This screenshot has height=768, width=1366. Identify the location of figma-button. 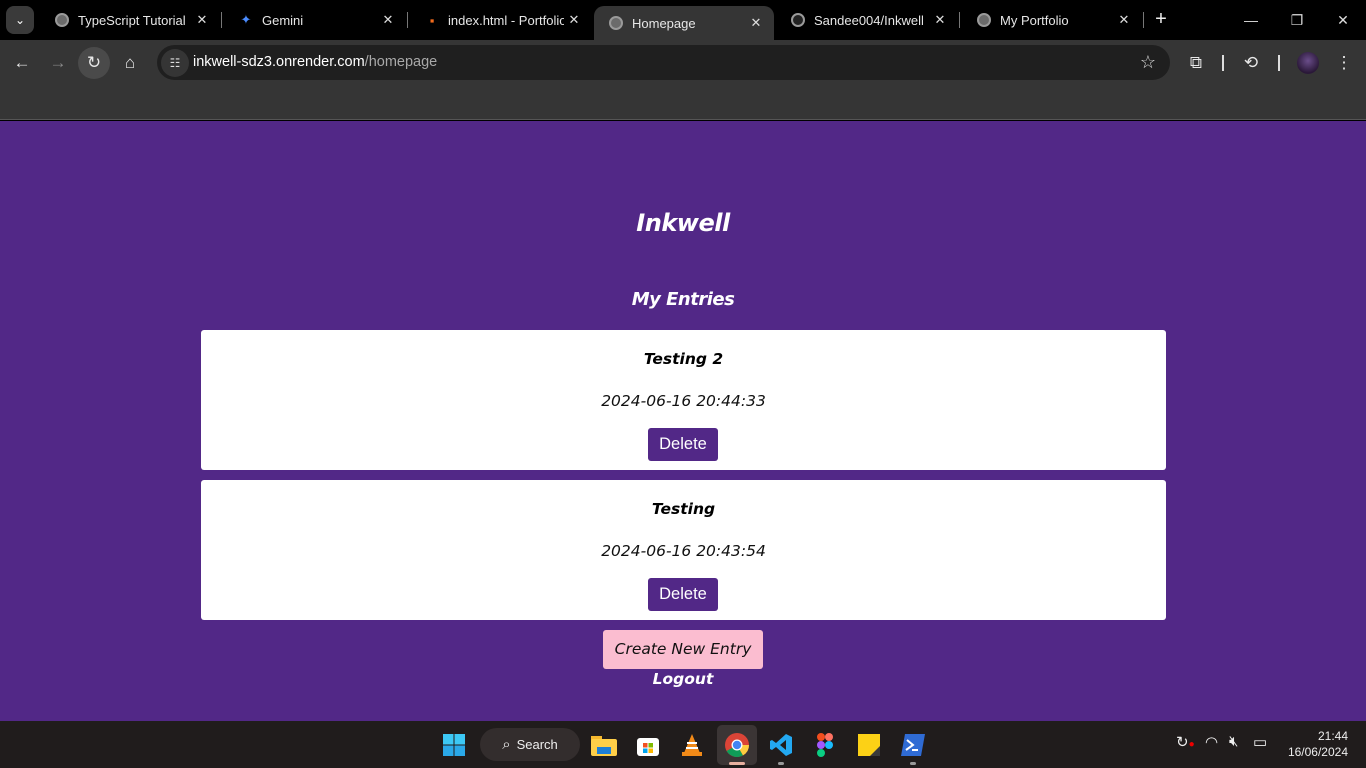
(825, 745).